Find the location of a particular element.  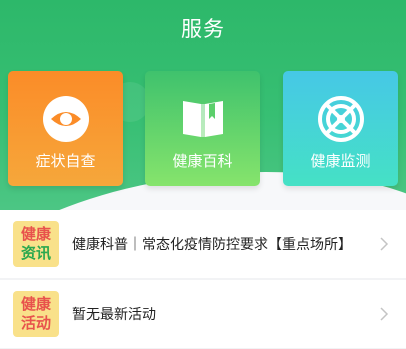

page-title: 服务 is located at coordinates (203, 29).